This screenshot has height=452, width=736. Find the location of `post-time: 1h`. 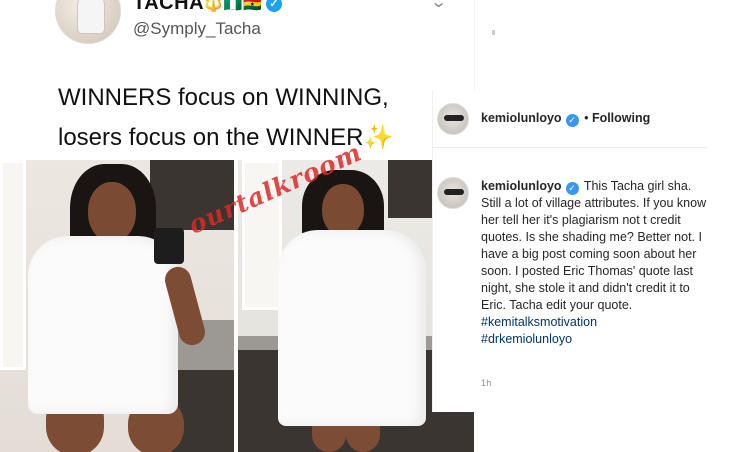

post-time: 1h is located at coordinates (486, 383).